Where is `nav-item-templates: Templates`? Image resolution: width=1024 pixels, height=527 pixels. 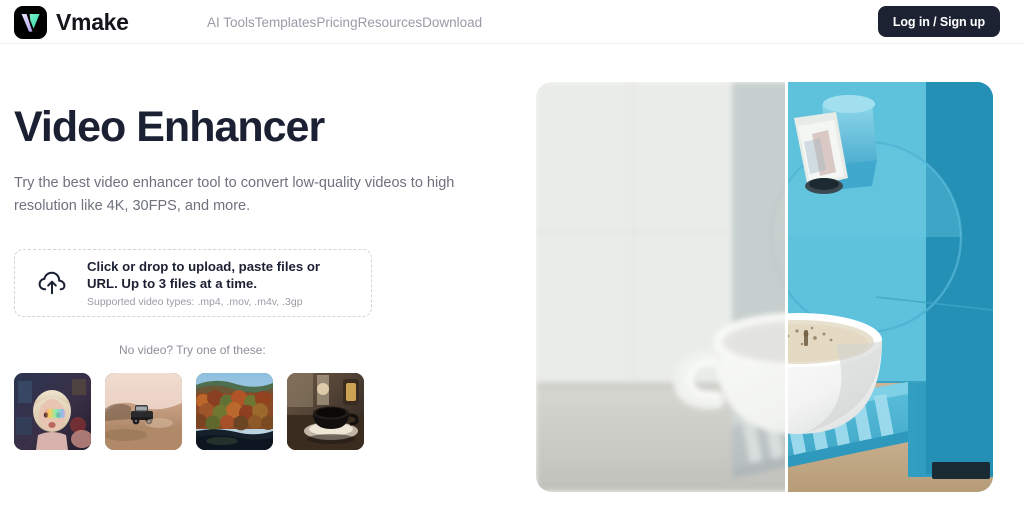
nav-item-templates: Templates is located at coordinates (286, 22).